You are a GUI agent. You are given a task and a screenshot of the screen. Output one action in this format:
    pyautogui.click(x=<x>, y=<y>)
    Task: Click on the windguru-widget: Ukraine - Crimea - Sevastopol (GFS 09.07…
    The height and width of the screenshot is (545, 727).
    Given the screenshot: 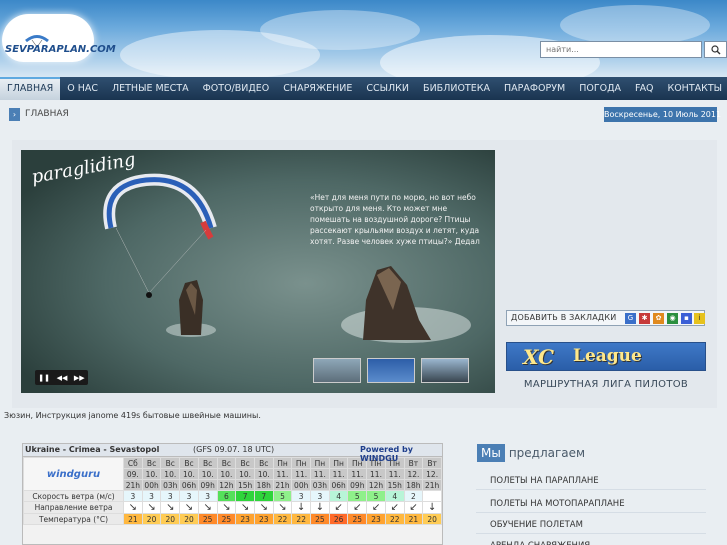 What is the action you would take?
    pyautogui.click(x=232, y=494)
    